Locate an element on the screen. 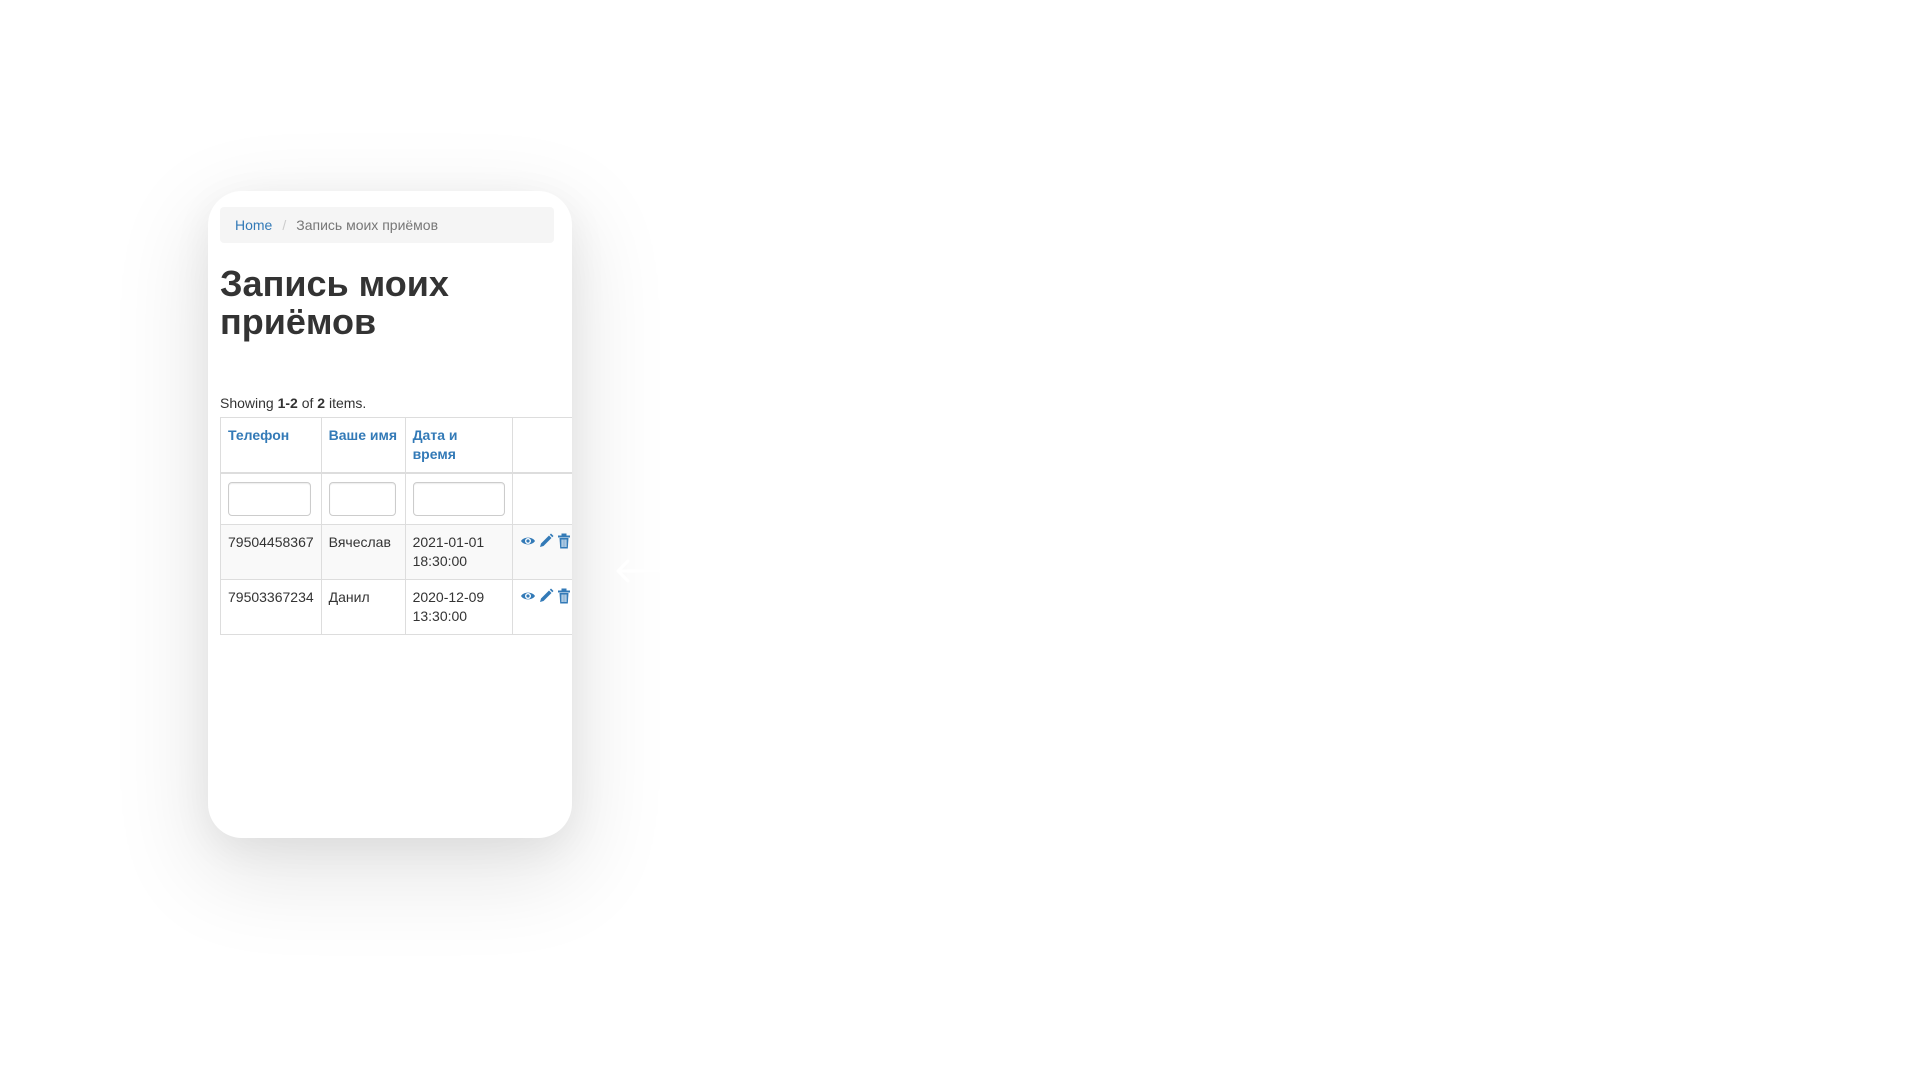 The width and height of the screenshot is (1920, 1080). table-row: 79503367234 Данил 2020-12-09 13:30:00 is located at coordinates (396, 607).